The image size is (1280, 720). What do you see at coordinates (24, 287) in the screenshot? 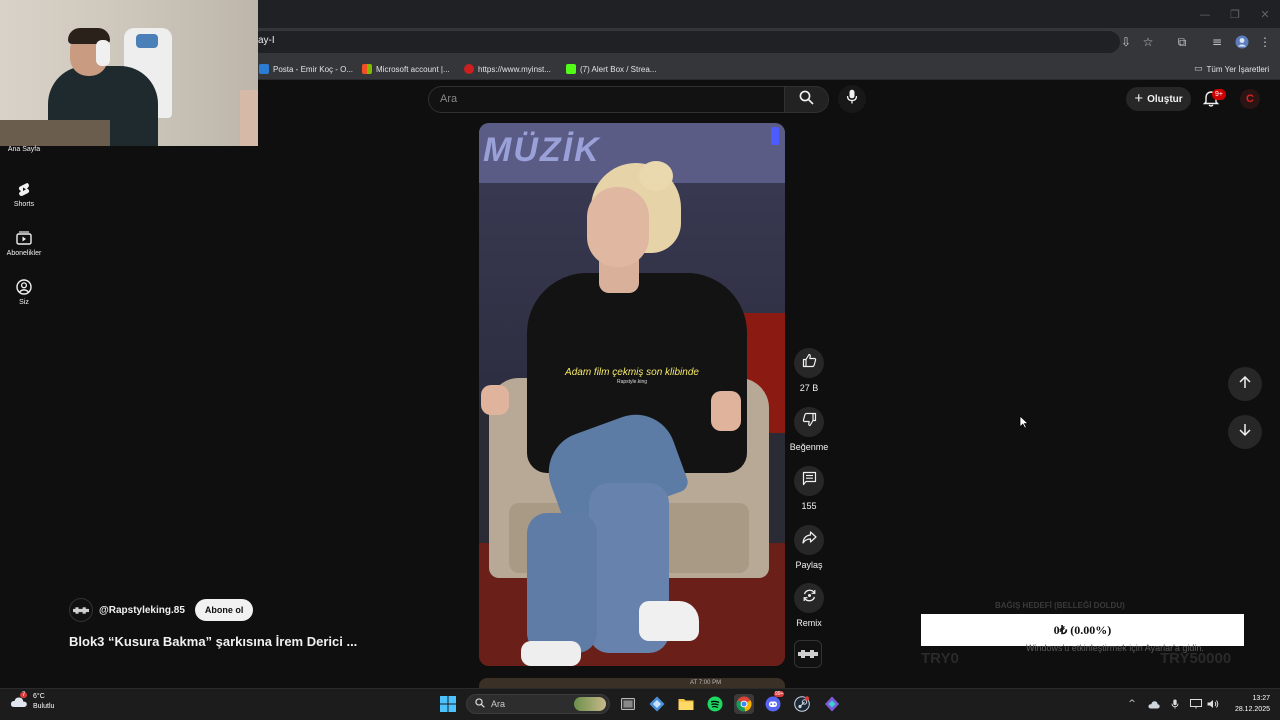
I see `you-icon` at bounding box center [24, 287].